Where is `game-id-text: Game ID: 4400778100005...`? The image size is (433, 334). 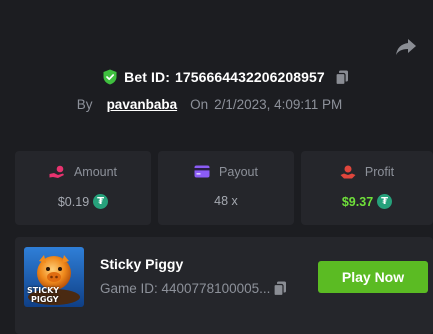 game-id-text: Game ID: 4400778100005... is located at coordinates (185, 288).